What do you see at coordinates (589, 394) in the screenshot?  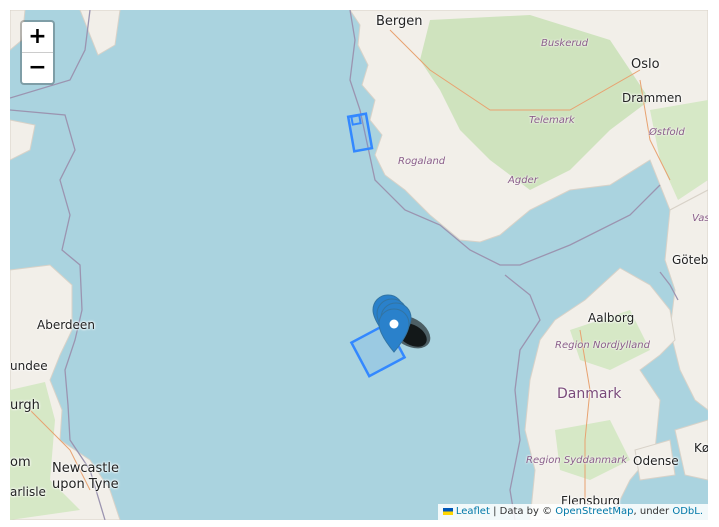 I see `country-label-danmark: Danmark` at bounding box center [589, 394].